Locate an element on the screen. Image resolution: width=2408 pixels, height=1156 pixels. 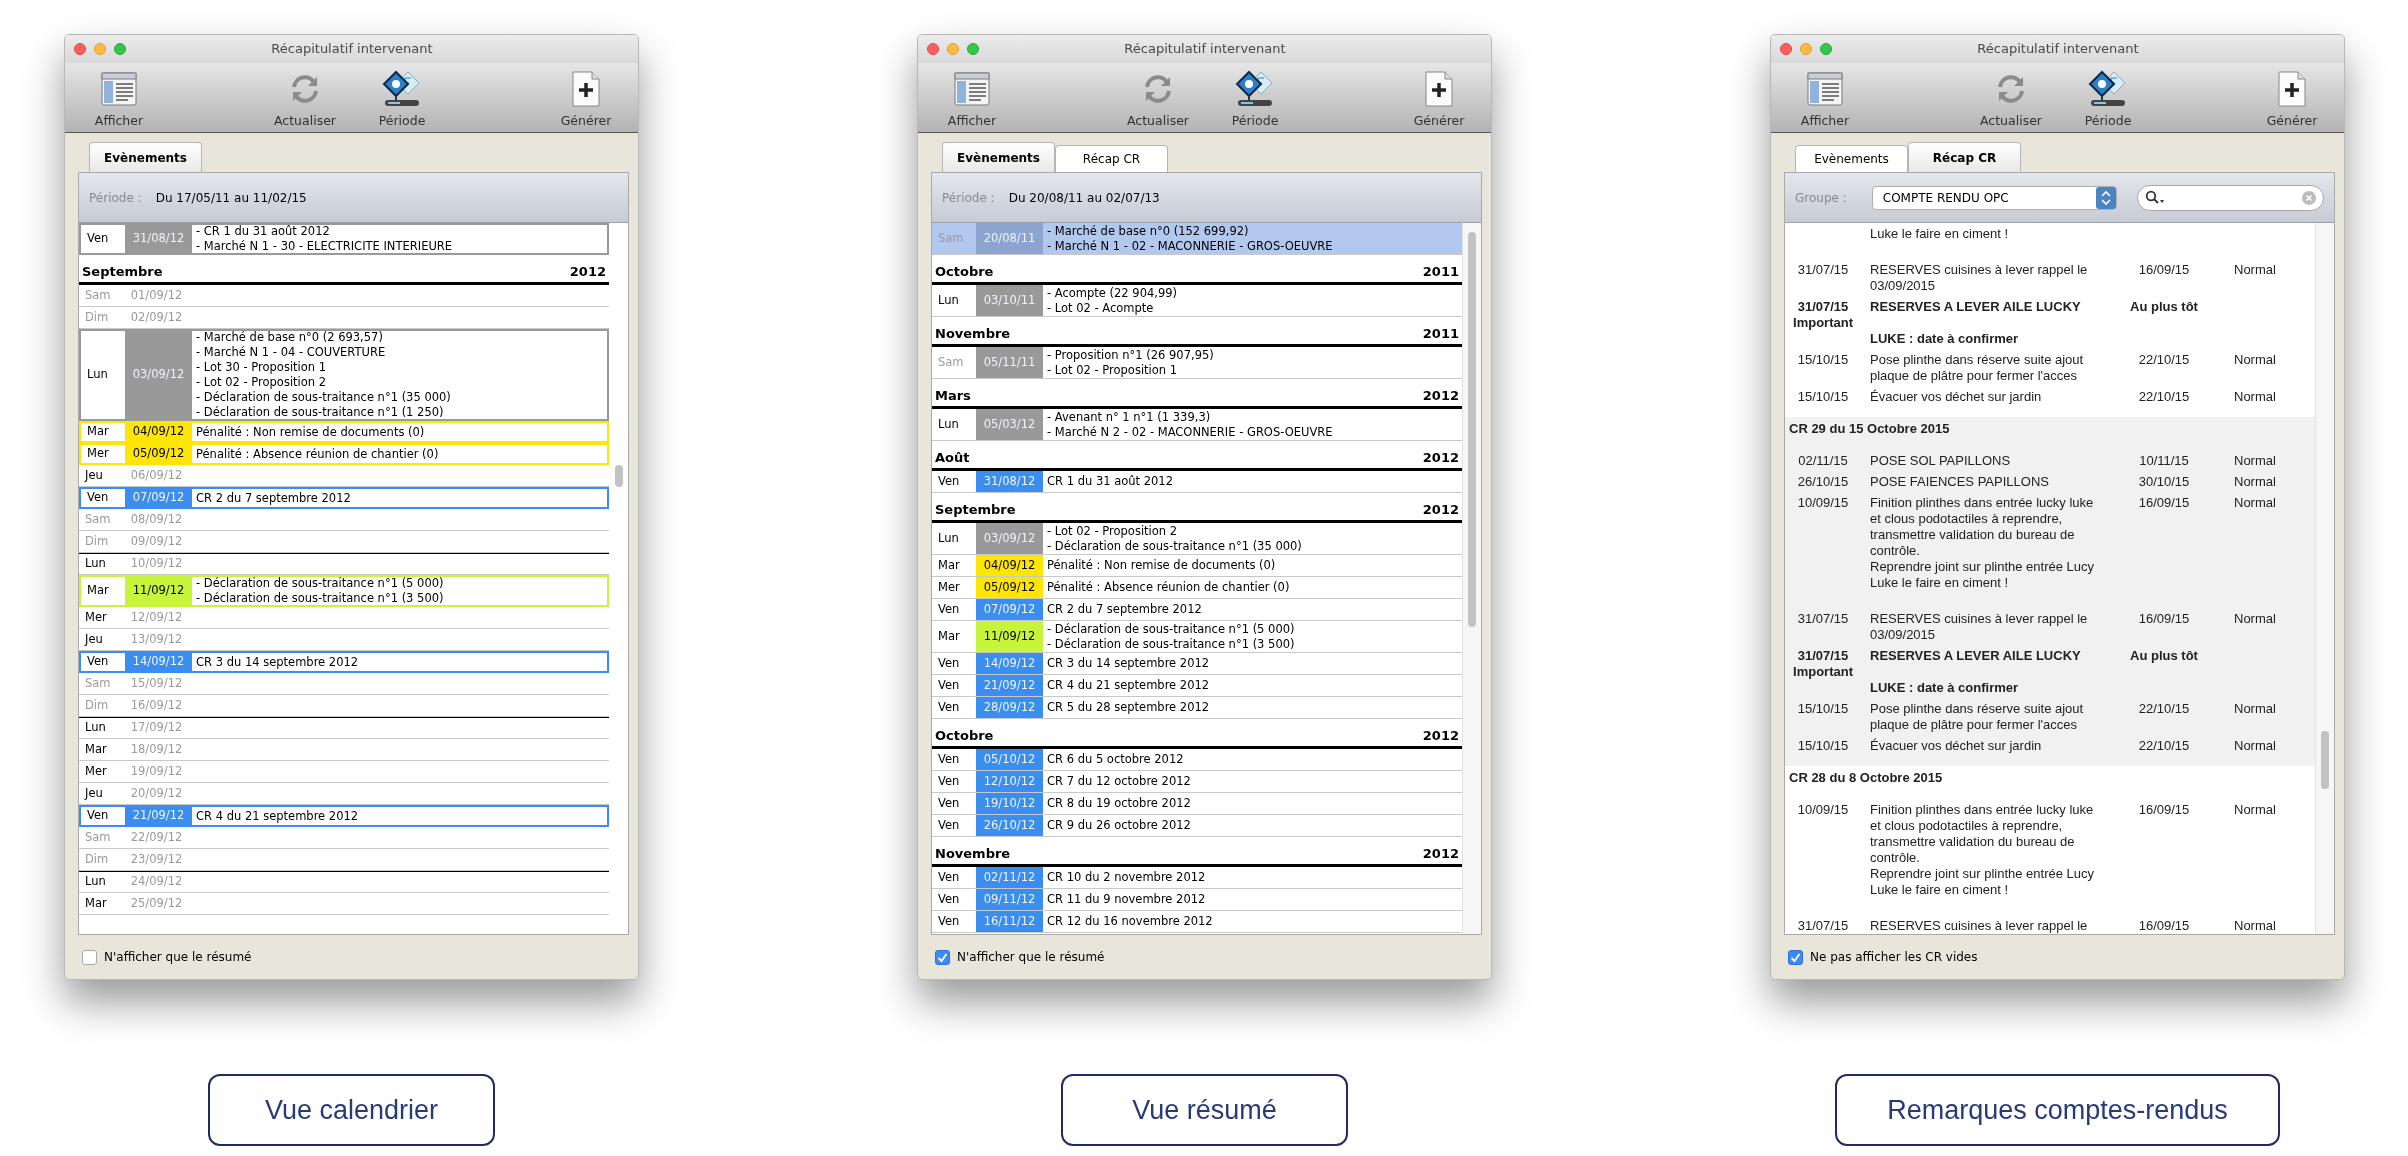
event-text: - Marché de base n°0 (2 693,57) - Marché N 1 - 04 - COUVERTURE - Lot 30 - Proposition 1 - Lot 02 - Proposition 2 - Déclaration de sous-traitance n°1 (35 000) - Déclaration de sous-traitance n°1 (1 250) is located at coordinates (323, 375).